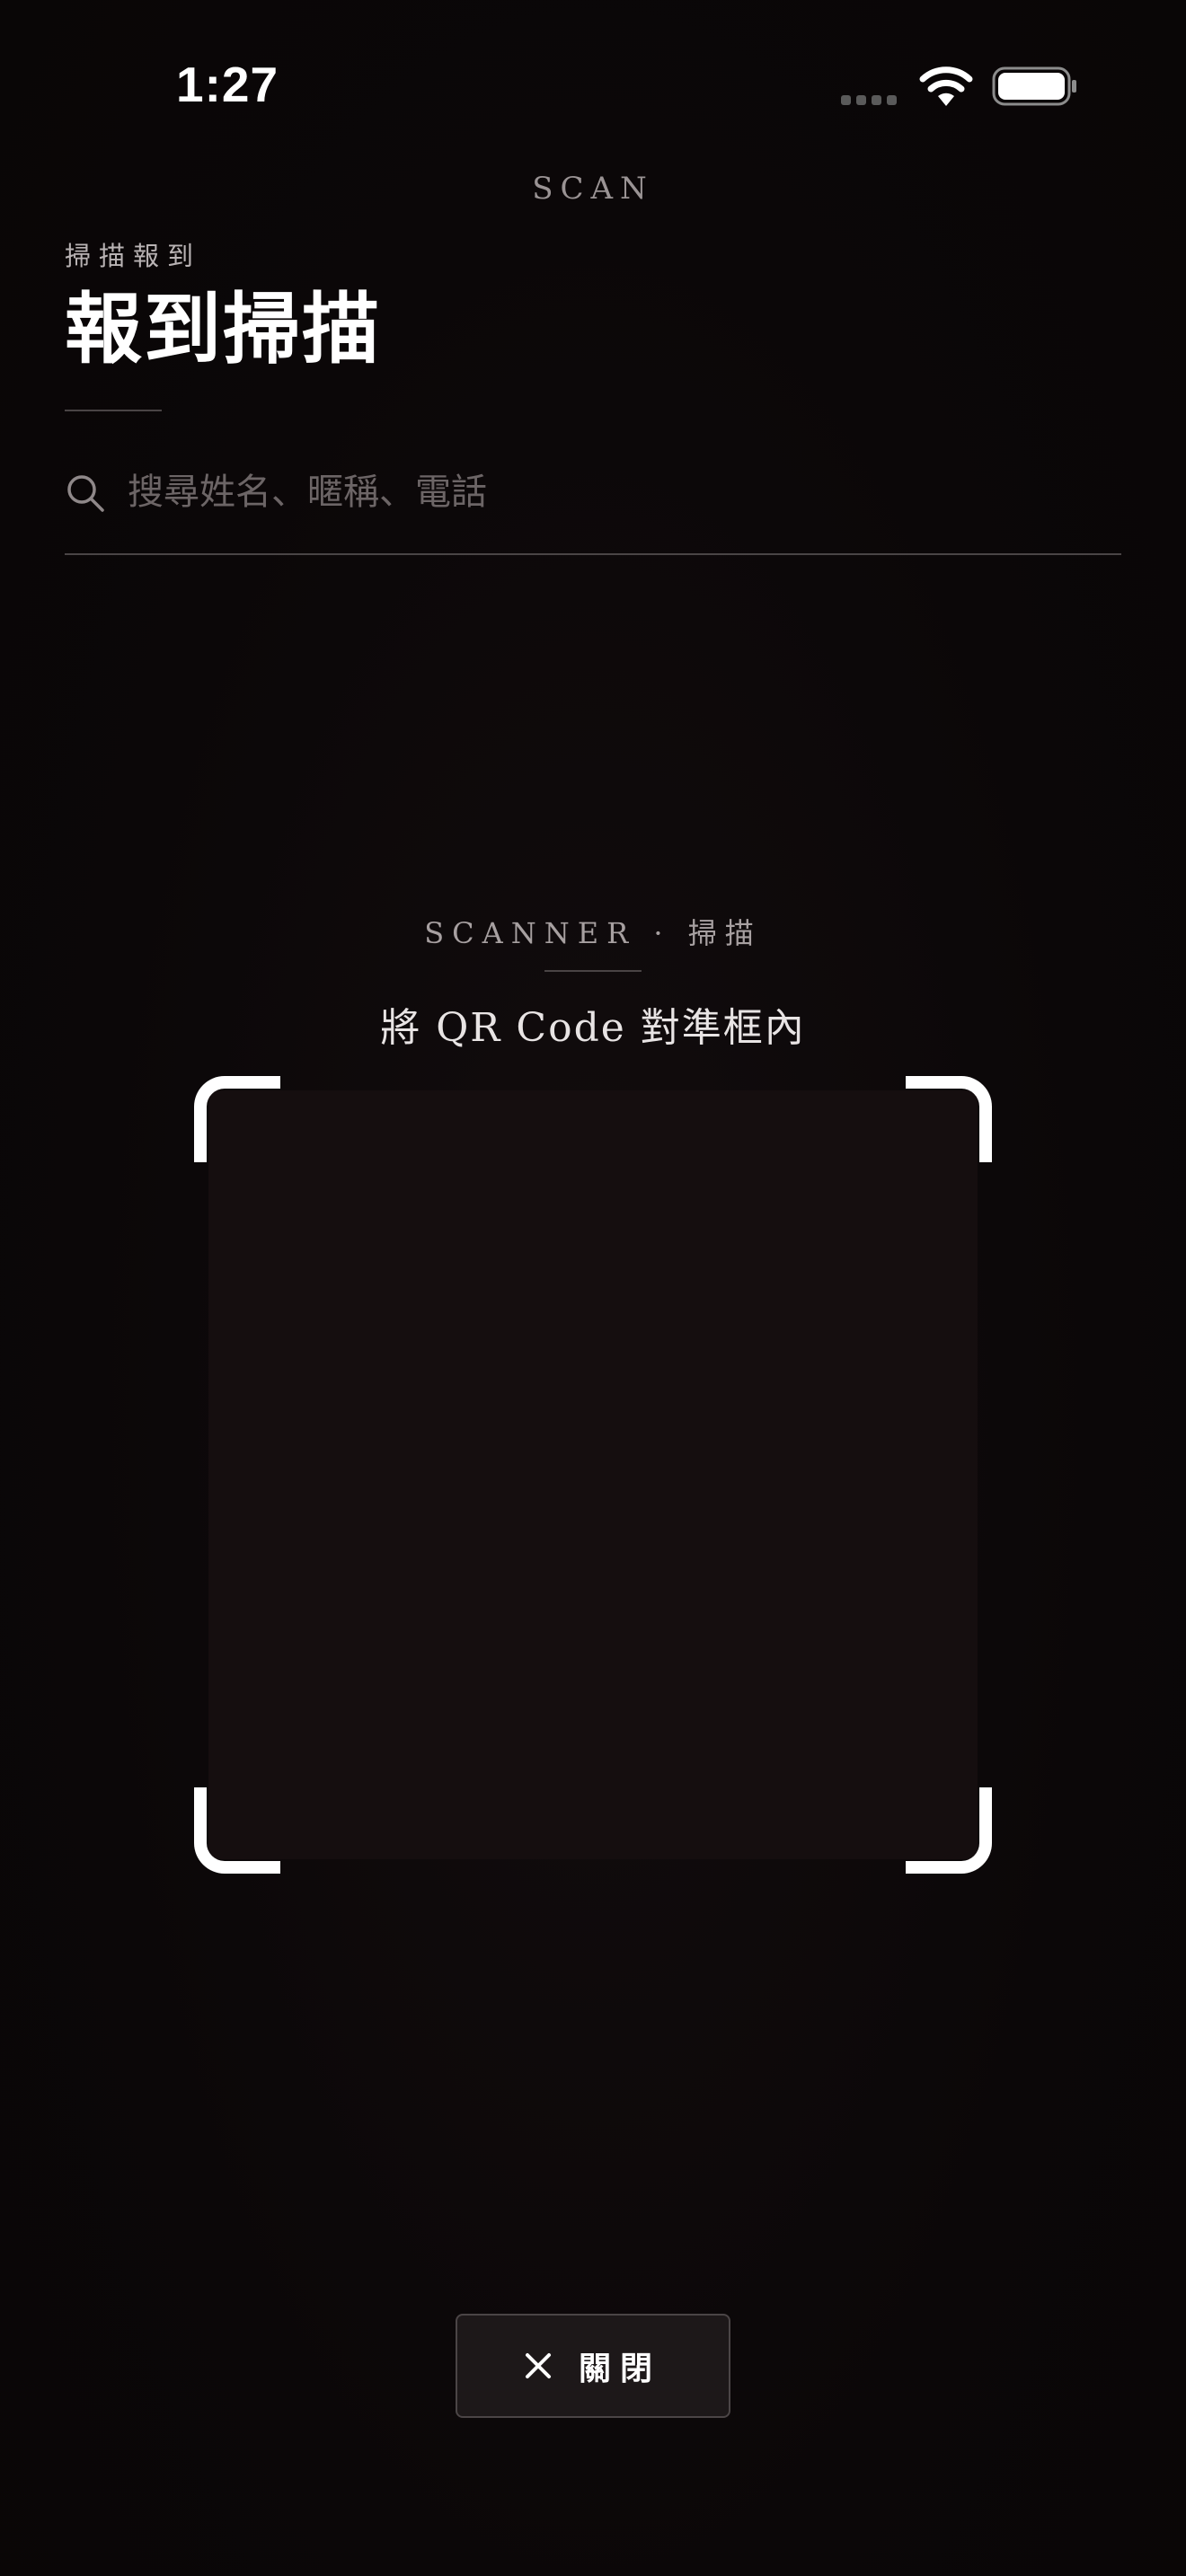 The image size is (1186, 2576). What do you see at coordinates (949, 1119) in the screenshot?
I see `frame-corner-top-right` at bounding box center [949, 1119].